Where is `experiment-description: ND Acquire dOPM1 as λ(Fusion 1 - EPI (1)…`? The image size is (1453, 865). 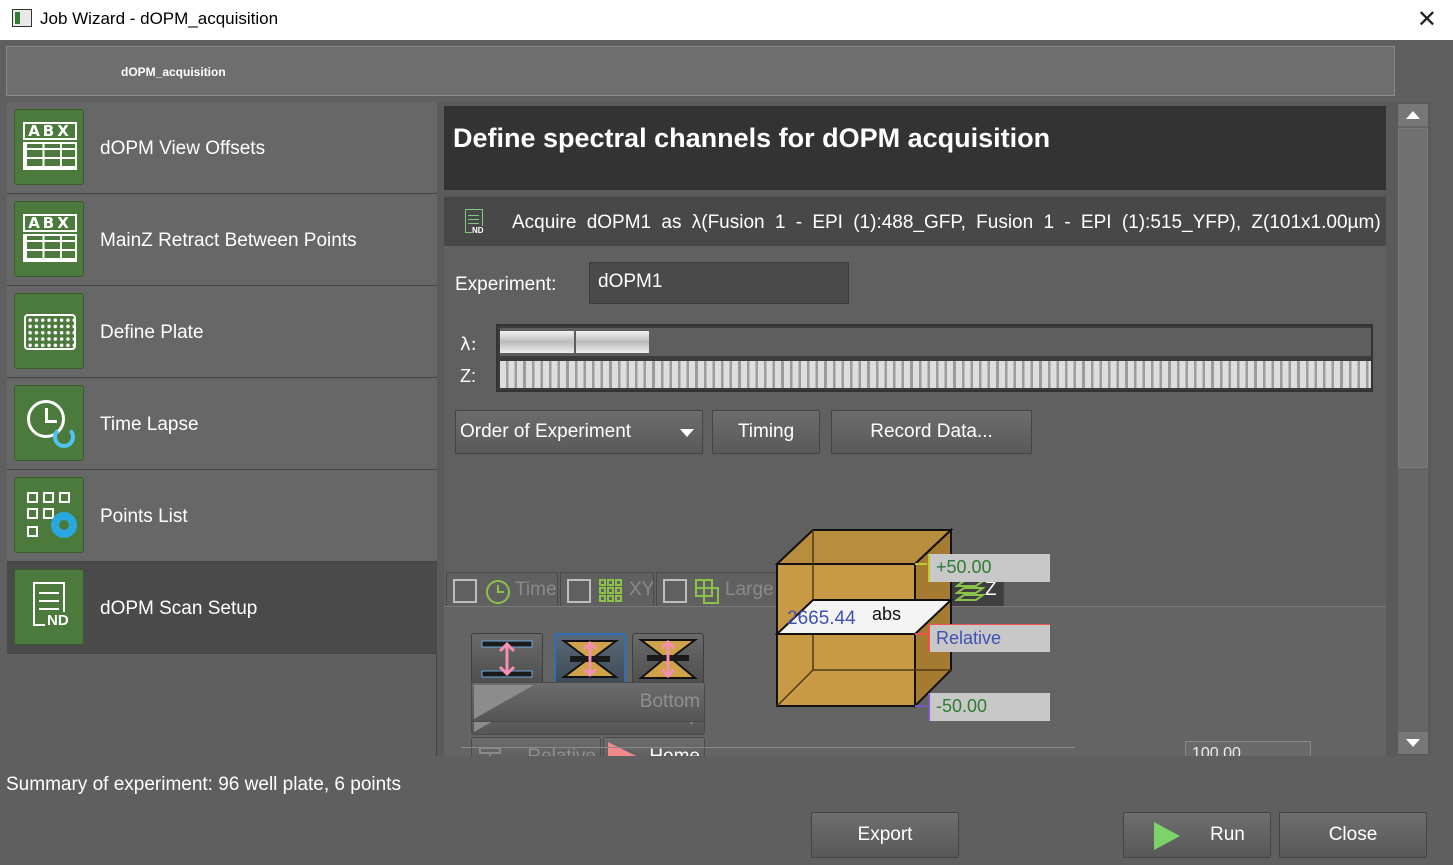 experiment-description: ND Acquire dOPM1 as λ(Fusion 1 - EPI (1)… is located at coordinates (915, 221).